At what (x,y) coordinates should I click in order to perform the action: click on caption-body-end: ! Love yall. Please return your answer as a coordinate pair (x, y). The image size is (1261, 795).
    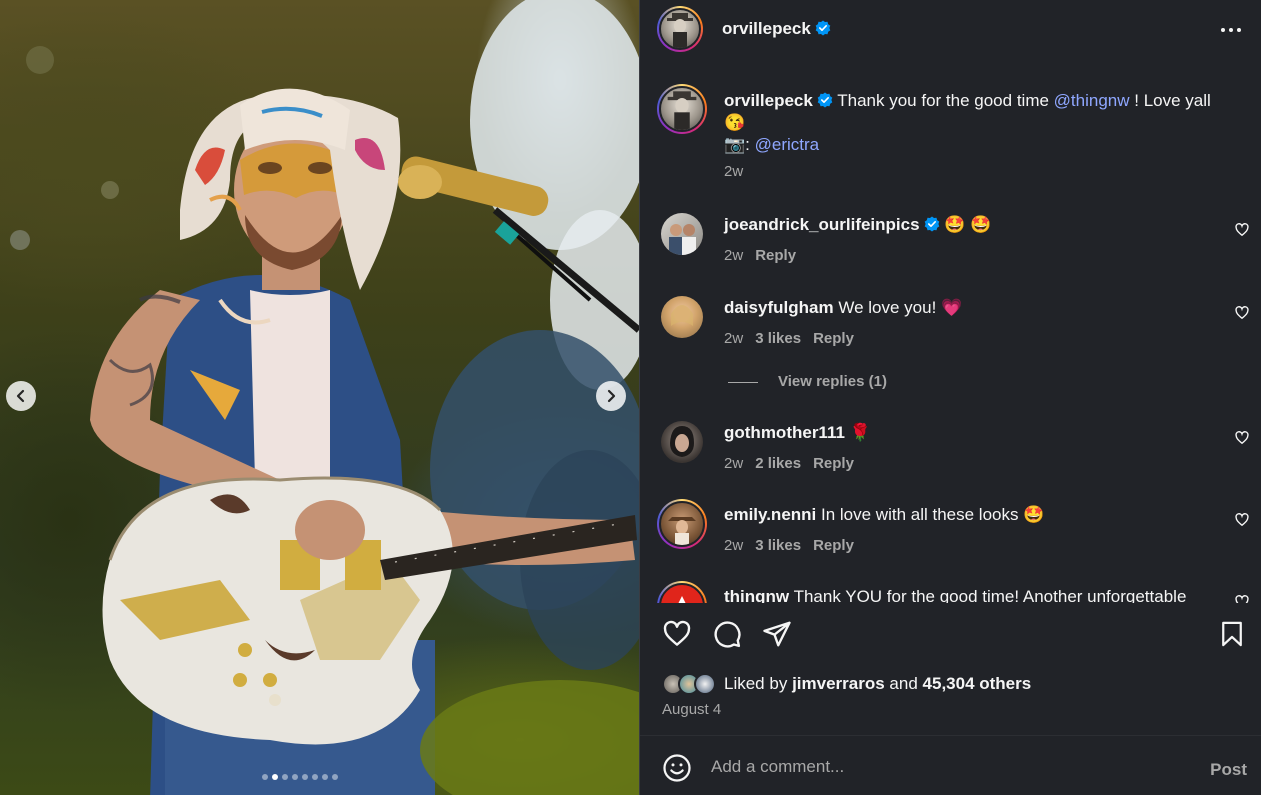
    Looking at the image, I should click on (1172, 100).